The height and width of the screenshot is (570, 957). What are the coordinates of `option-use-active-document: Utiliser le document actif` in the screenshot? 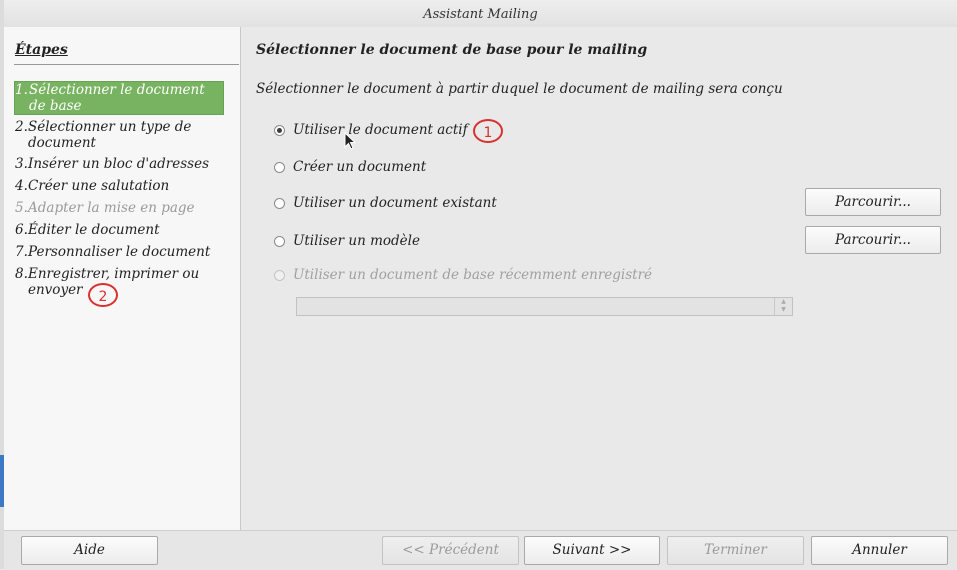 It's located at (371, 130).